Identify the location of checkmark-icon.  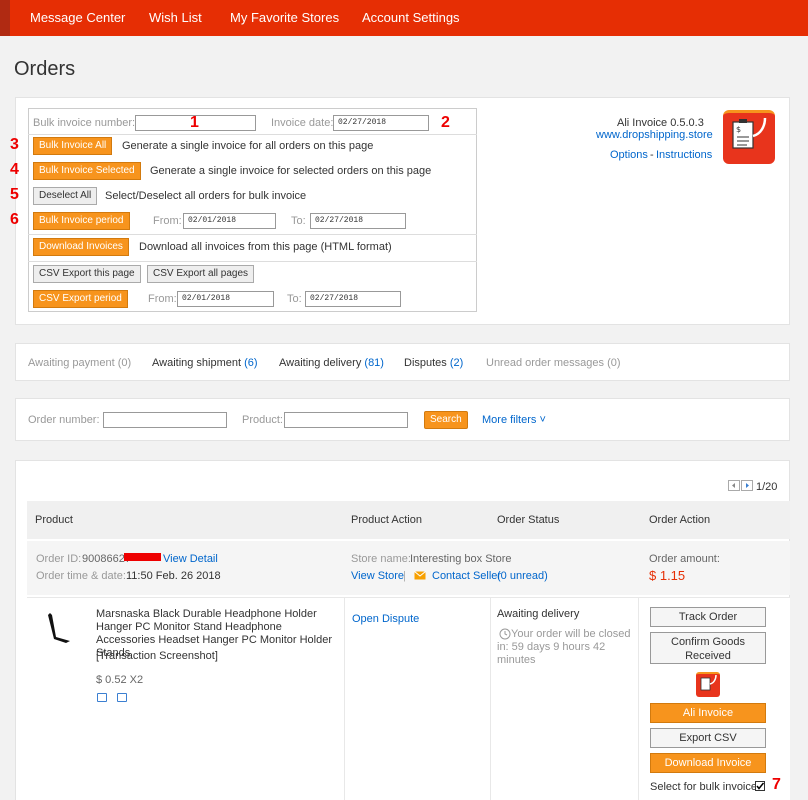
(760, 786).